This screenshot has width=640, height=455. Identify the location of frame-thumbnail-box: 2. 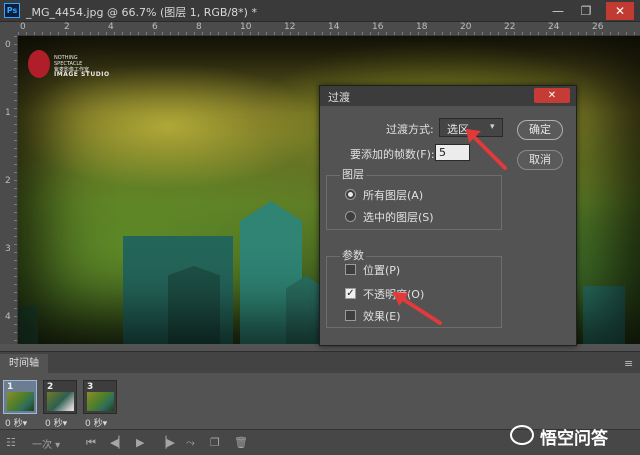
(60, 397).